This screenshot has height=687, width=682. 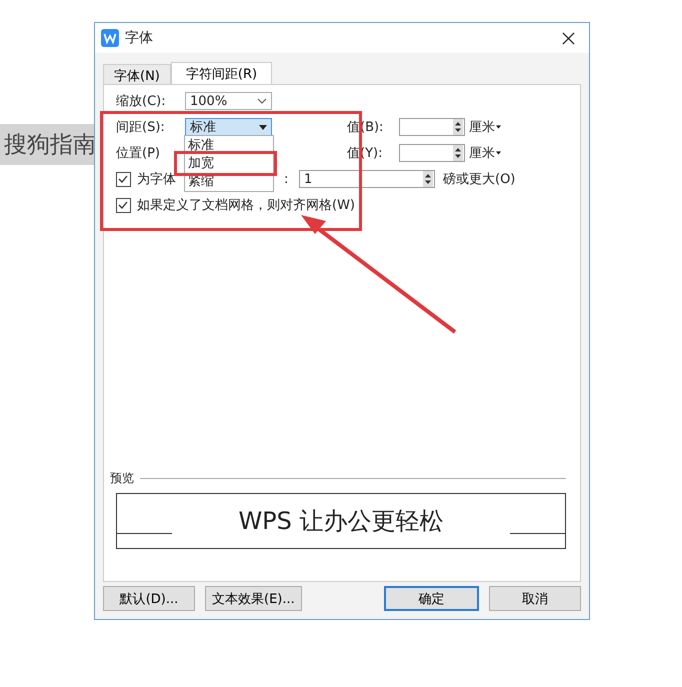 I want to click on field-label: 缩放(C):, so click(x=141, y=101).